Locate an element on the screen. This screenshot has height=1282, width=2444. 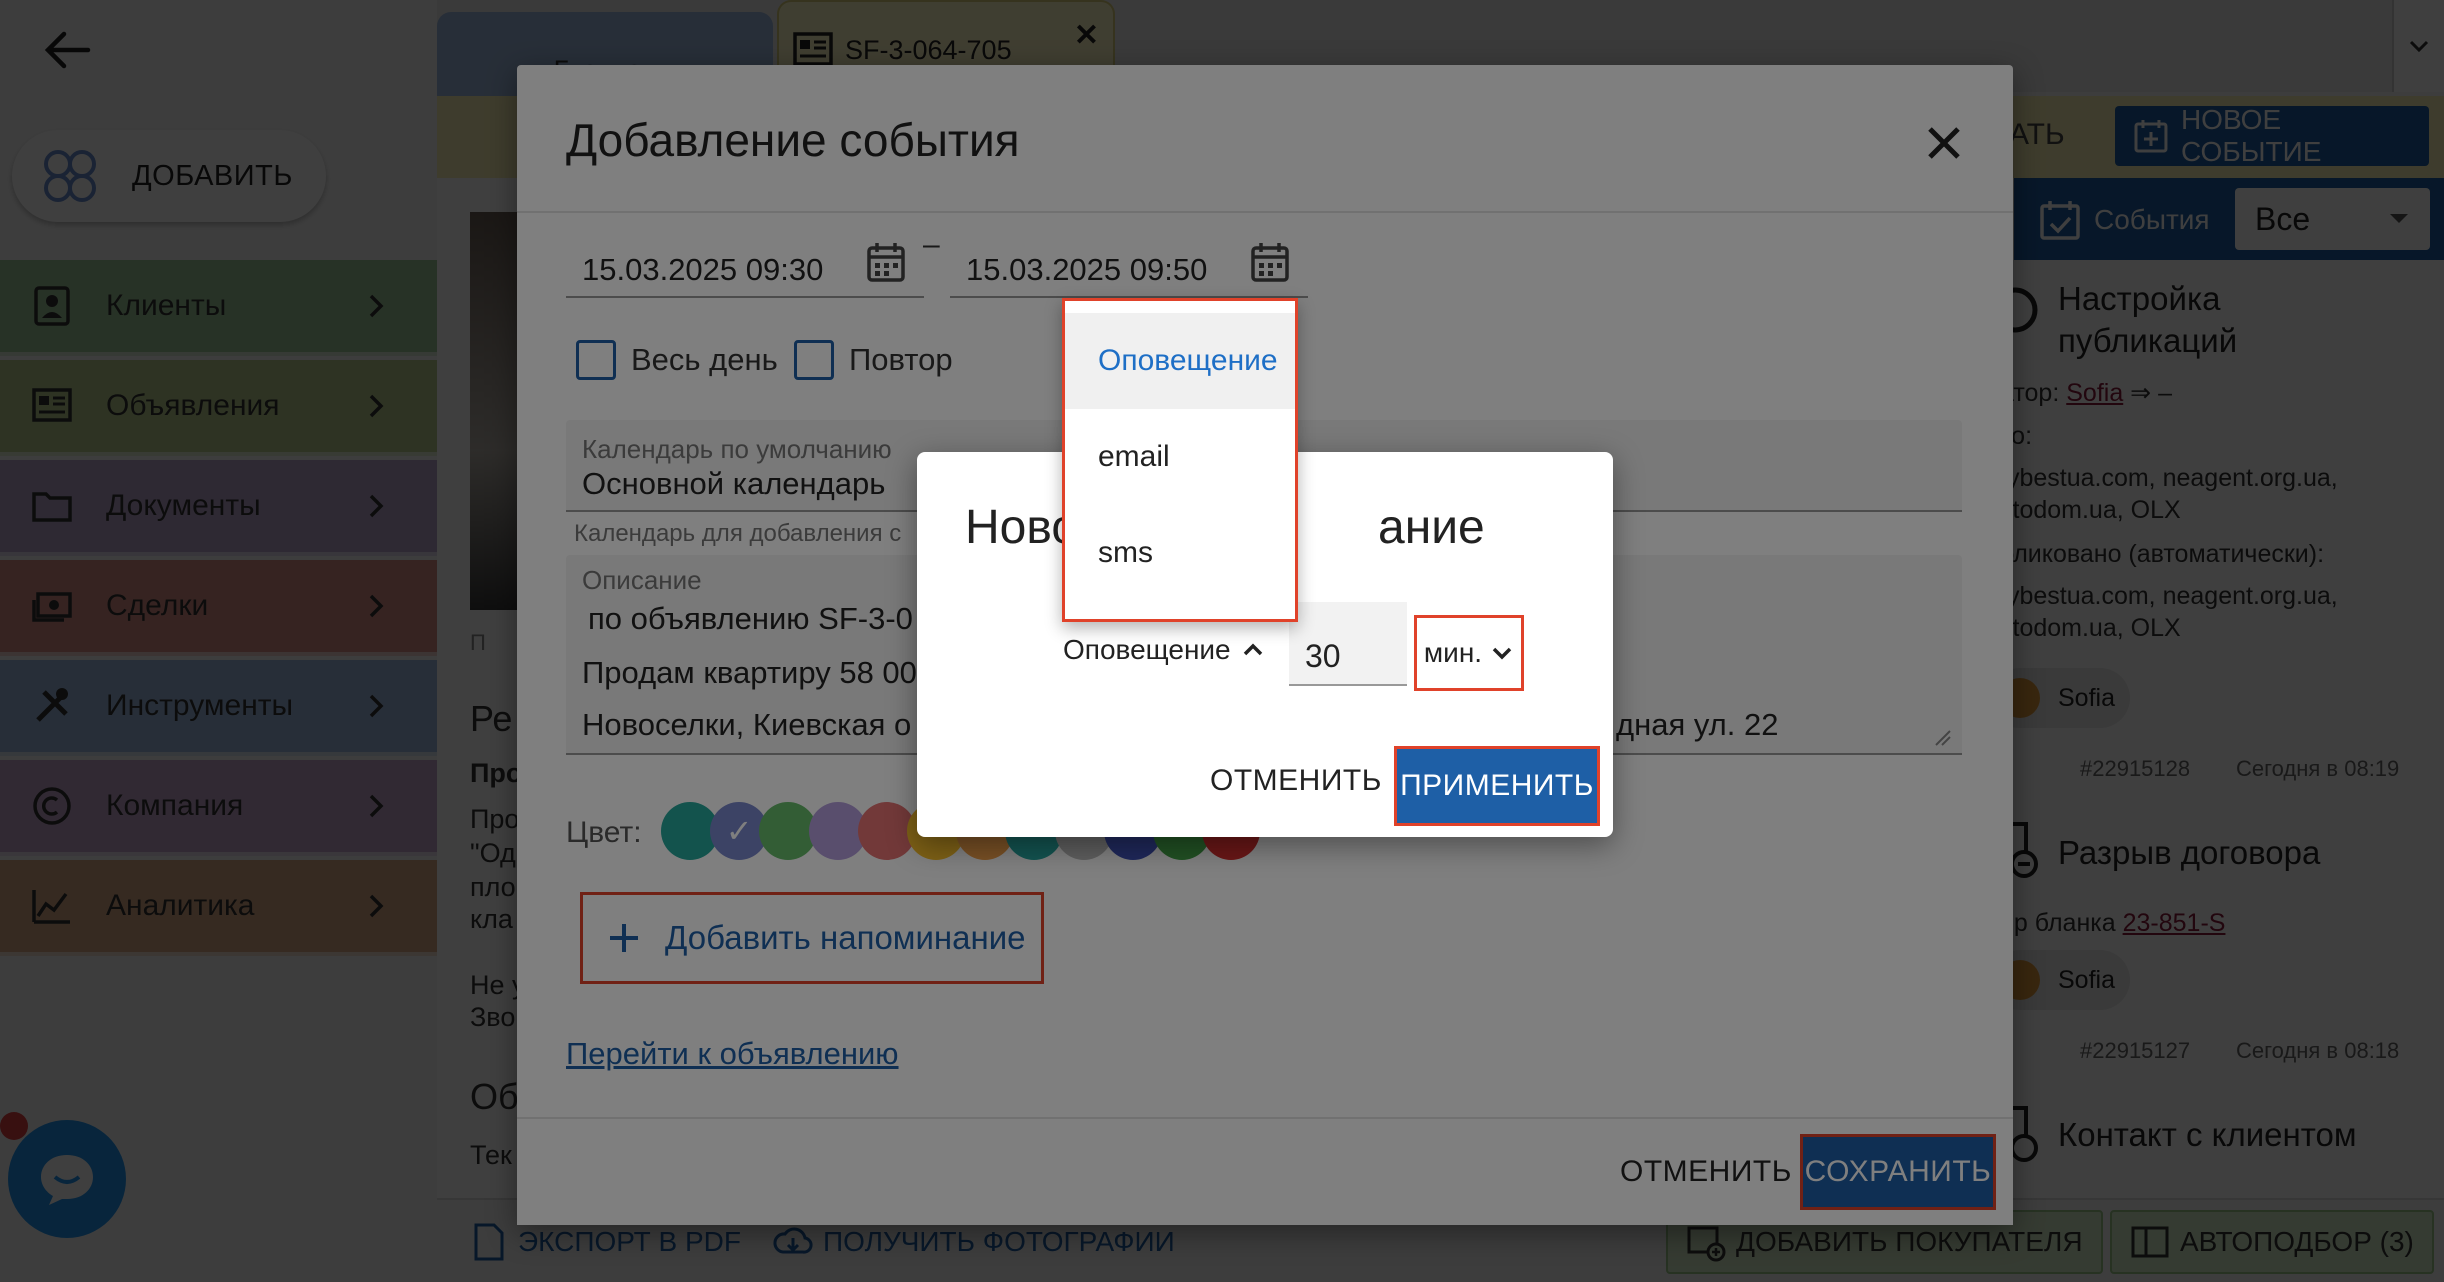
reminder-unit-select: мин. is located at coordinates (1469, 653).